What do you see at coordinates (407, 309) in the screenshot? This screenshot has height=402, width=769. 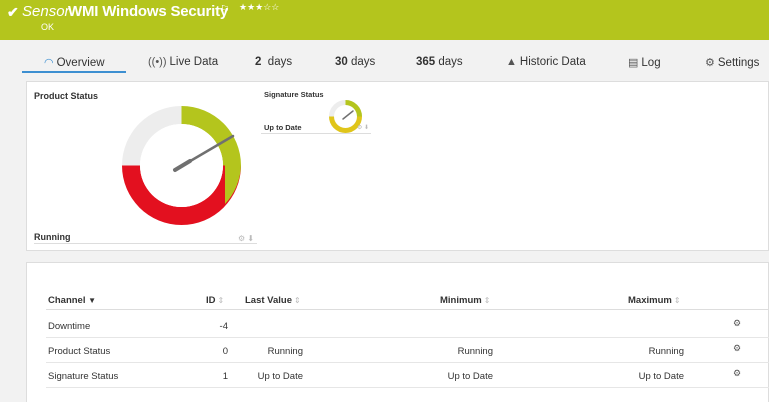 I see `header-divider` at bounding box center [407, 309].